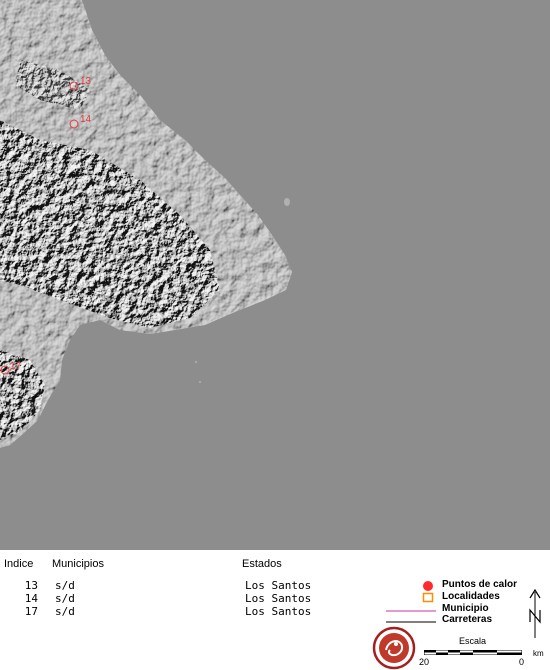 This screenshot has height=670, width=550. What do you see at coordinates (19, 564) in the screenshot?
I see `column-header-index: Indice` at bounding box center [19, 564].